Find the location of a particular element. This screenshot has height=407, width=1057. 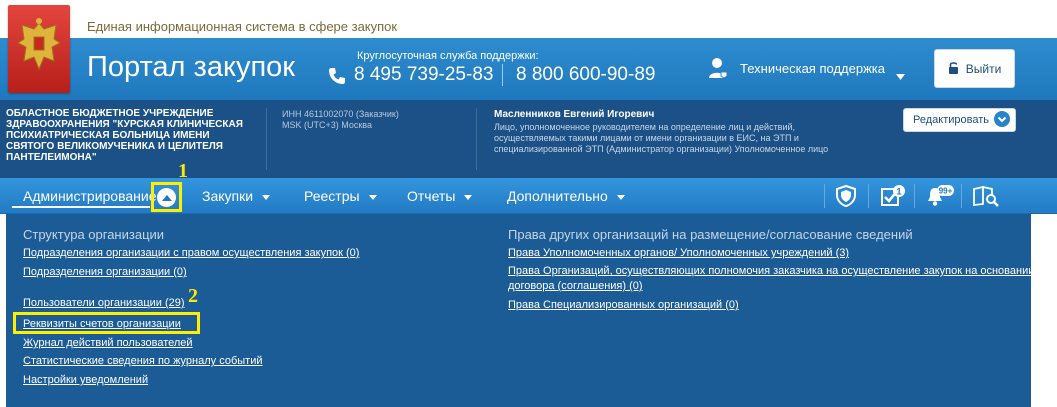

edit-button: Редактировать is located at coordinates (959, 120).